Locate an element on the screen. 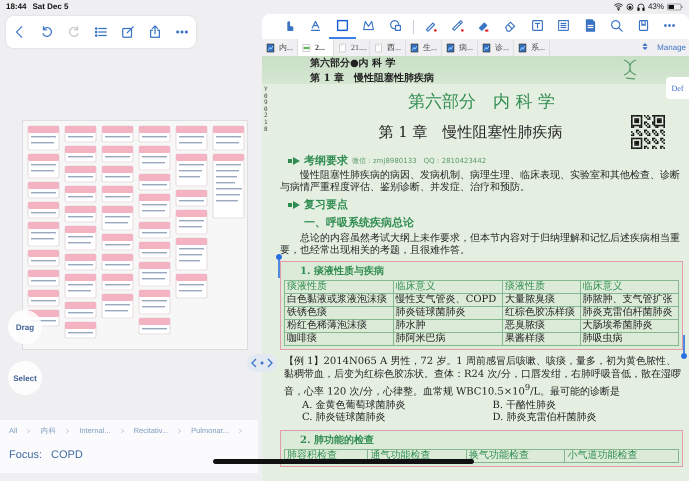 The height and width of the screenshot is (481, 689). table-title: 2. 肺功能的检查 is located at coordinates (337, 440).